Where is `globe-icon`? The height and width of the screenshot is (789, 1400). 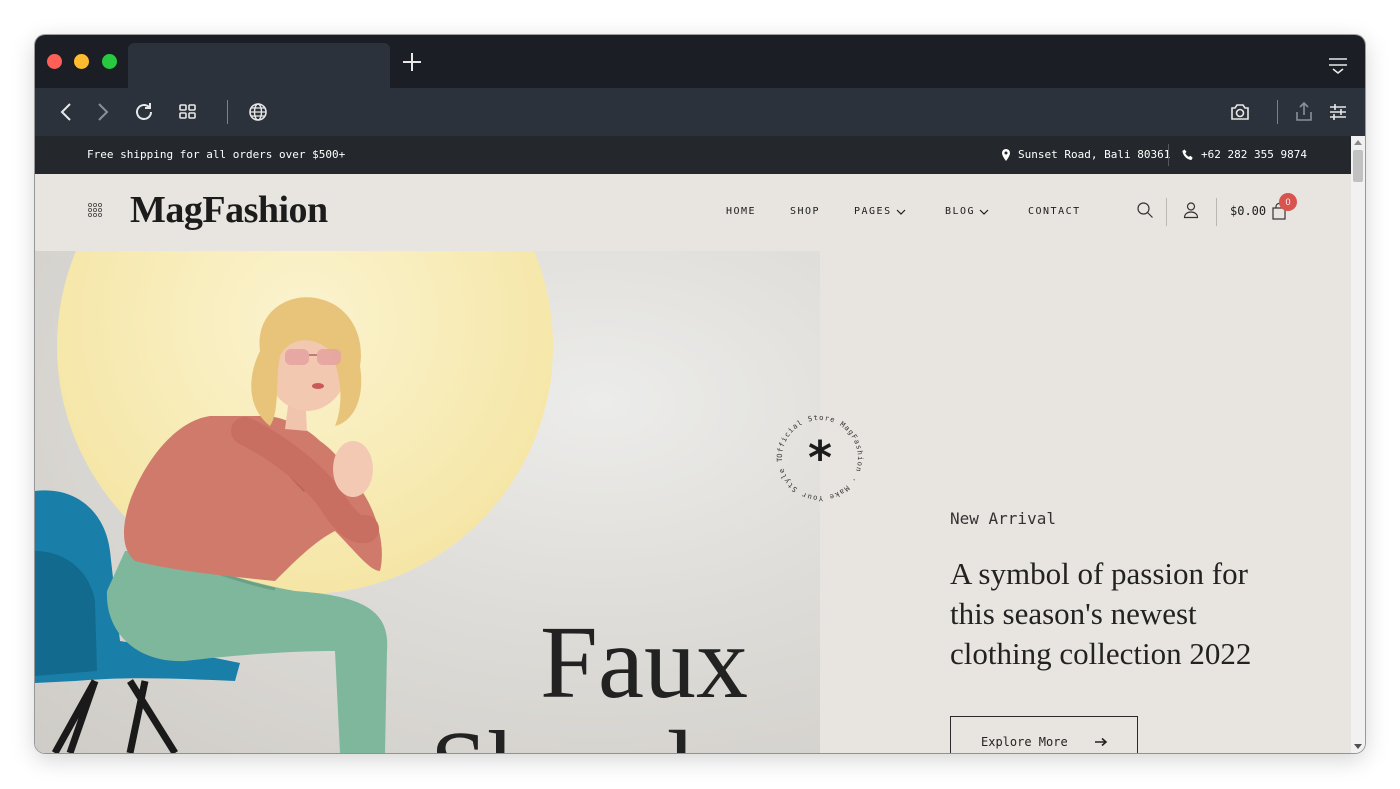 globe-icon is located at coordinates (258, 112).